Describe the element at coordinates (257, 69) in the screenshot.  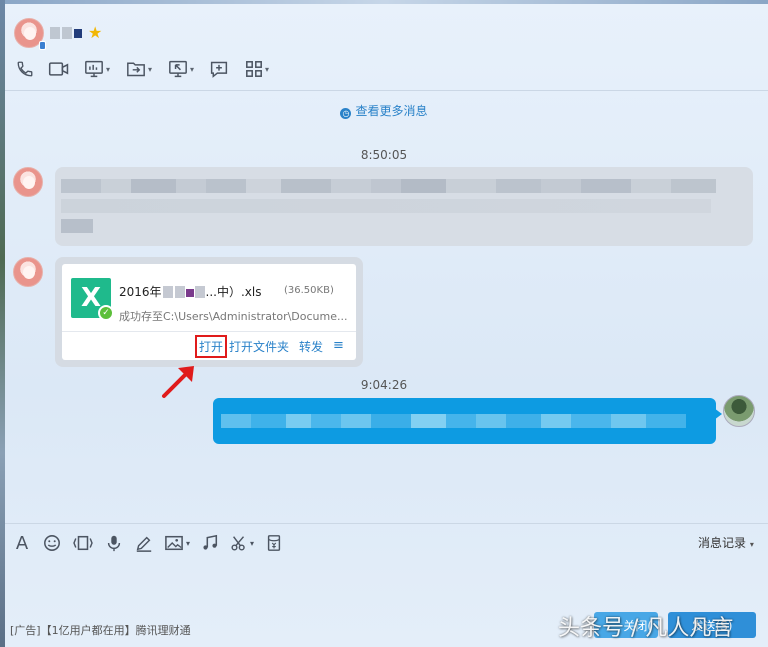
I see `apps-grid-icon: ▾` at that location.